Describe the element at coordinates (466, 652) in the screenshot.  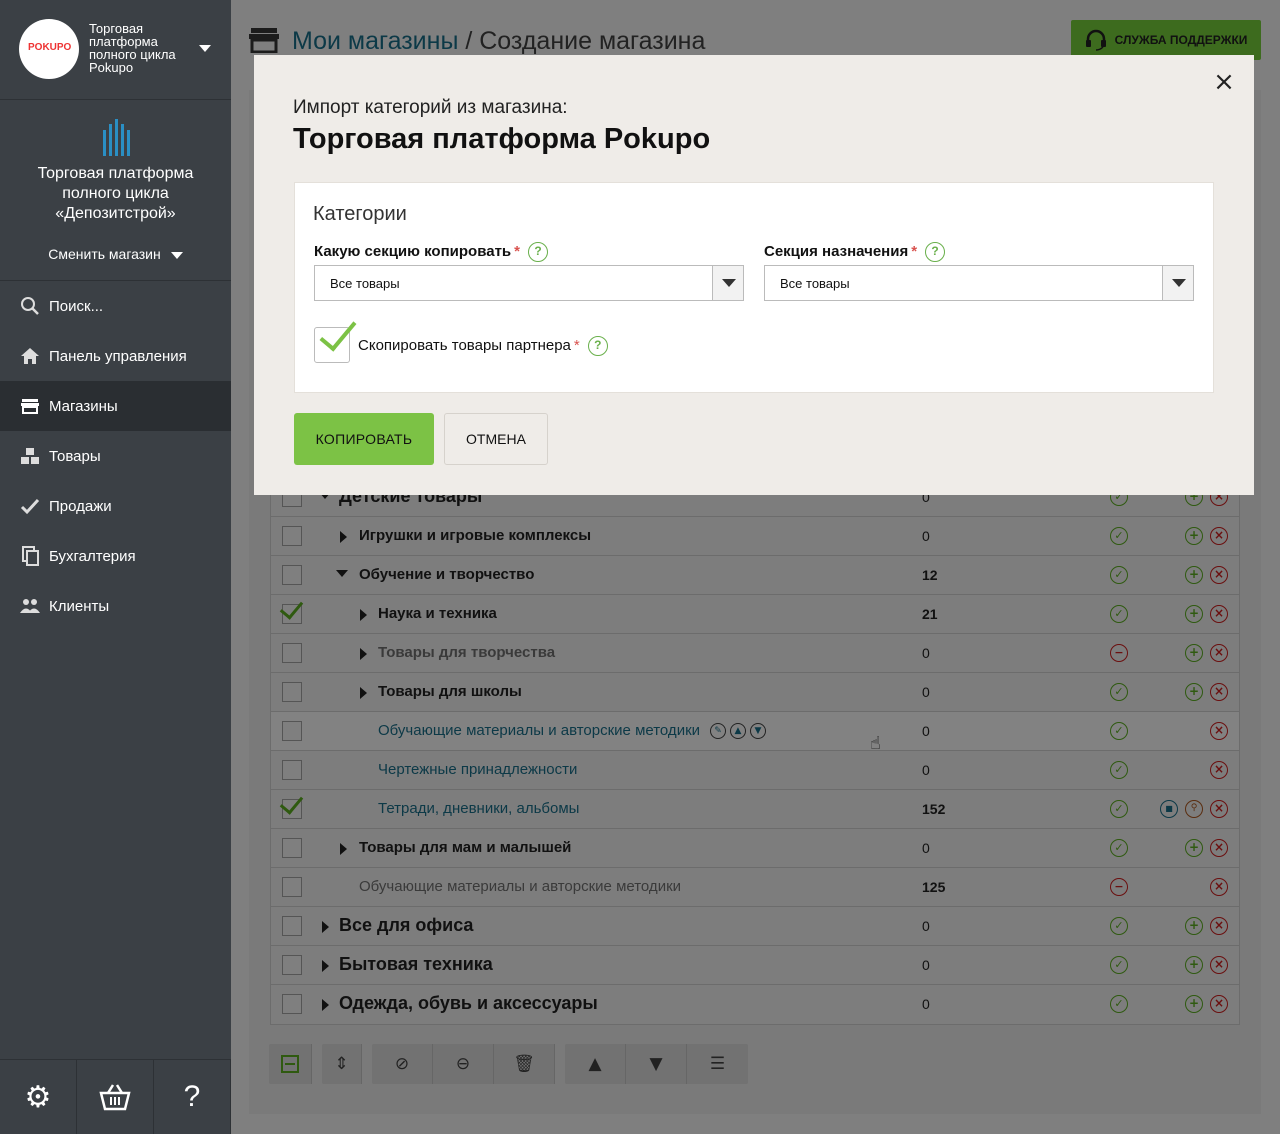
I see `category-name: Товары для творчества` at that location.